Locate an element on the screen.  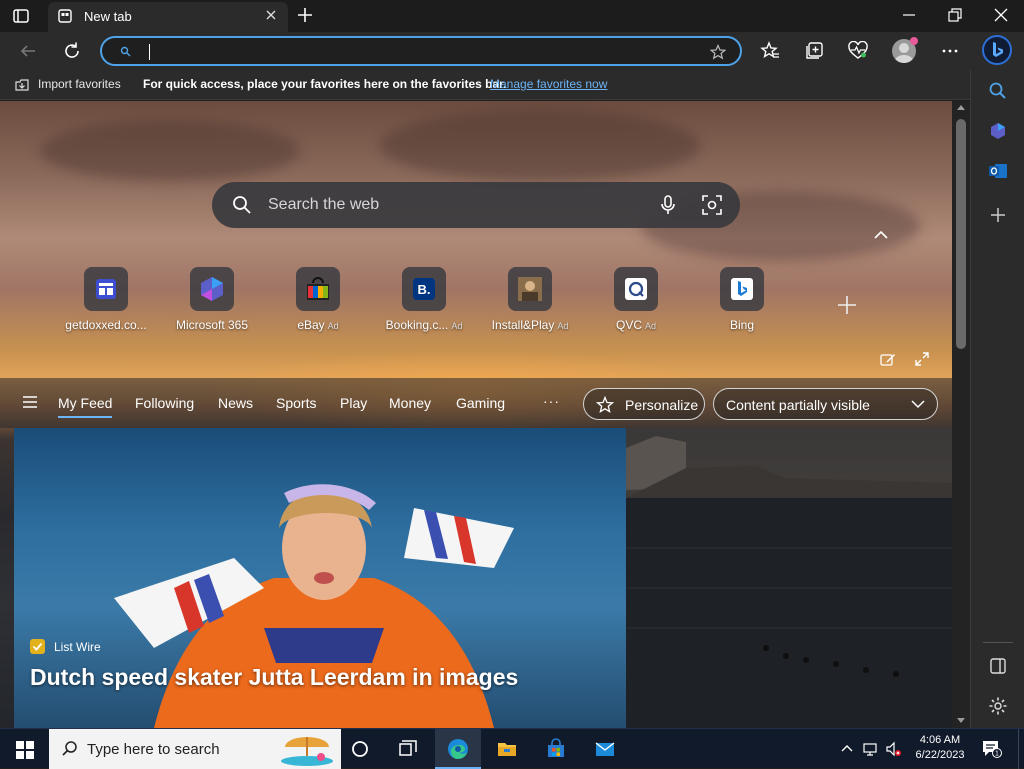
taskbar-search-input is located at coordinates (177, 749).